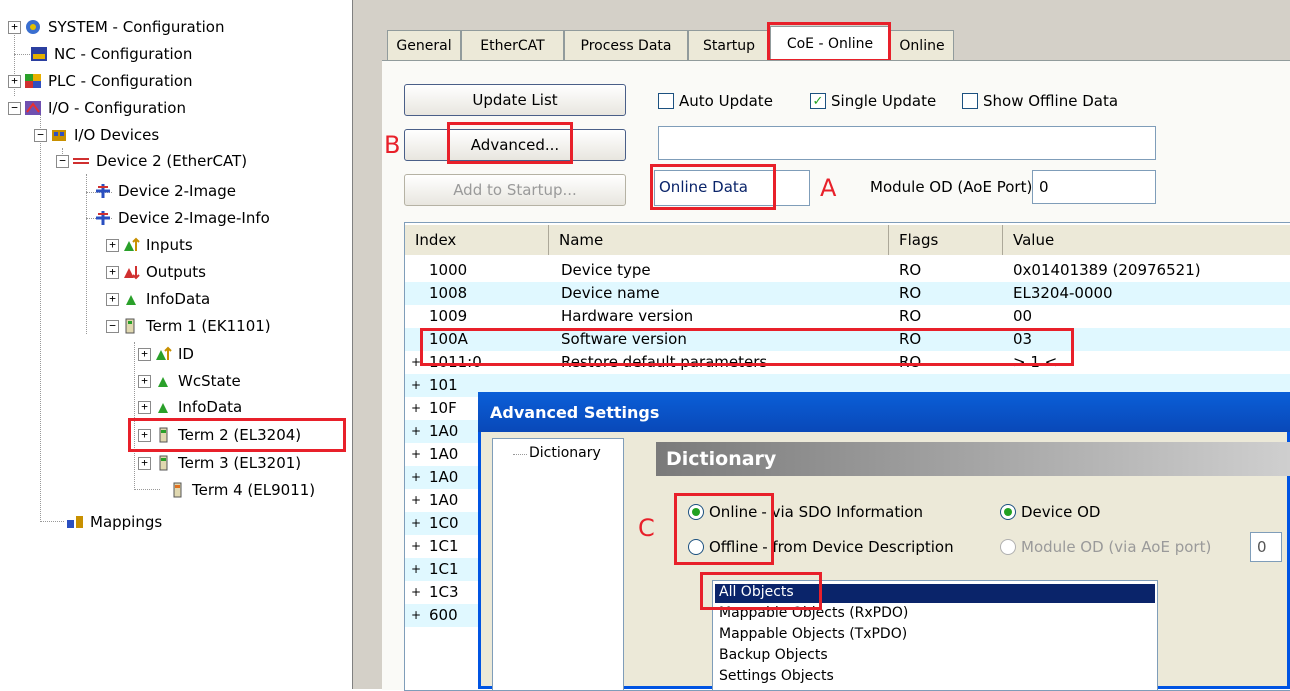  I want to click on tree-item-infodata: + InfoData, so click(158, 299).